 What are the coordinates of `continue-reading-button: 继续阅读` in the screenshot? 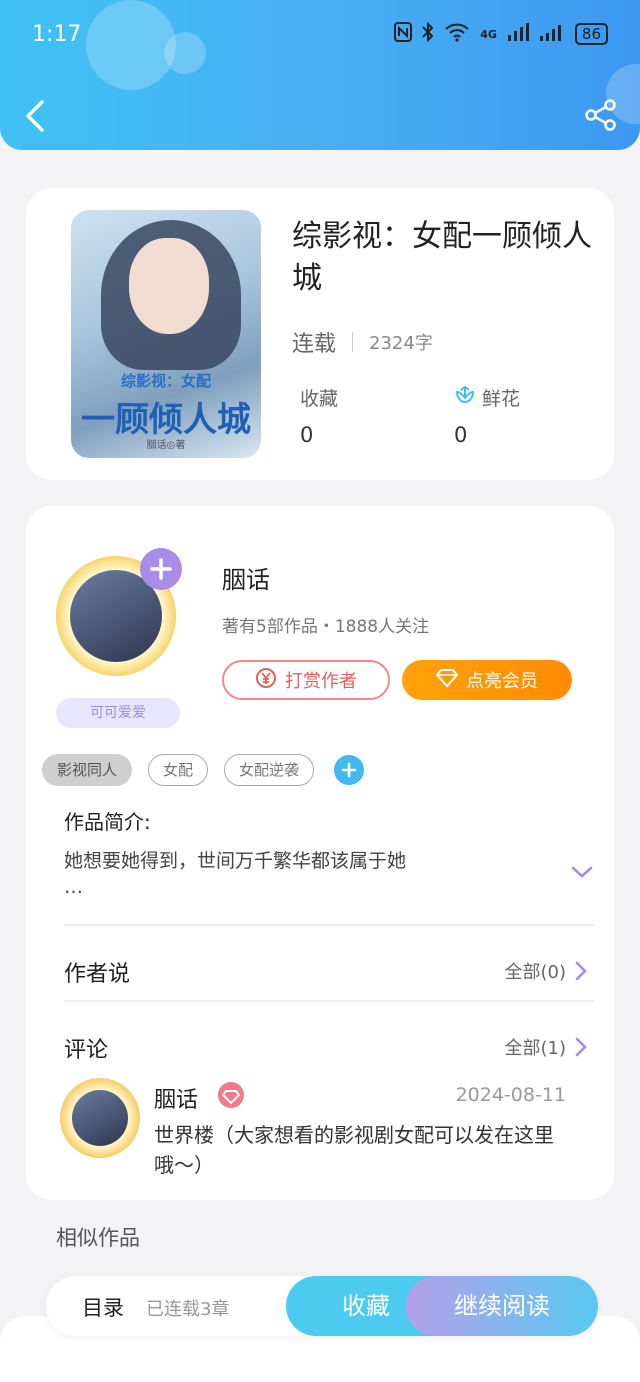 It's located at (502, 1306).